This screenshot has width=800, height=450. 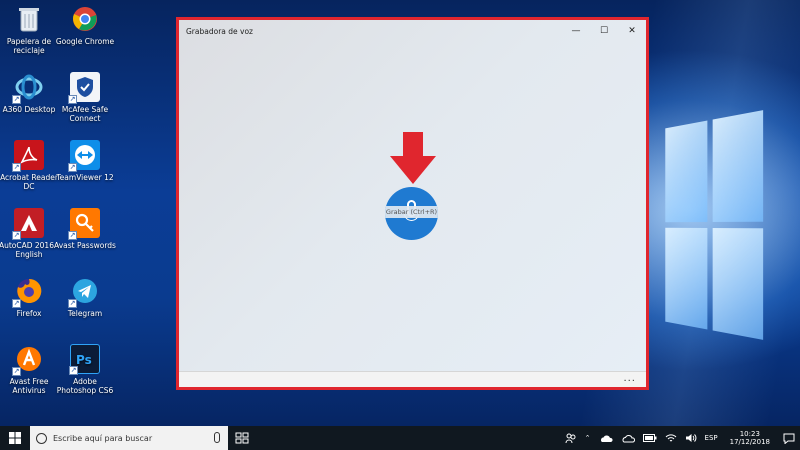 I want to click on battery-icon, so click(x=650, y=438).